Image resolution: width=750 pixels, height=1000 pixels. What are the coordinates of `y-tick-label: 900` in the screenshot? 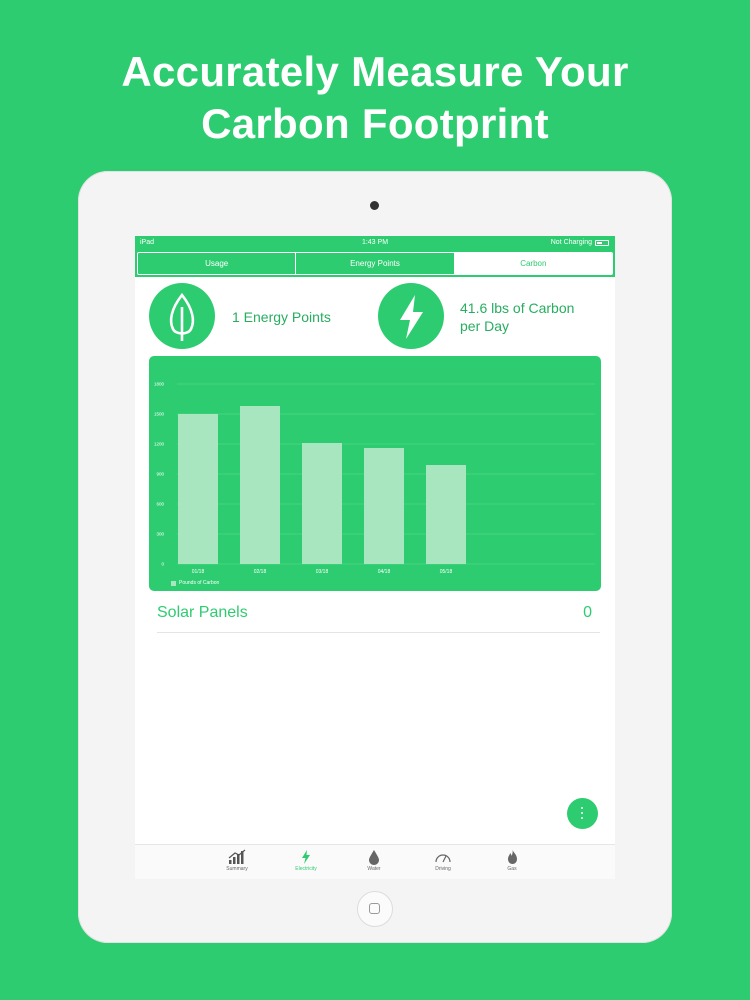 It's located at (160, 474).